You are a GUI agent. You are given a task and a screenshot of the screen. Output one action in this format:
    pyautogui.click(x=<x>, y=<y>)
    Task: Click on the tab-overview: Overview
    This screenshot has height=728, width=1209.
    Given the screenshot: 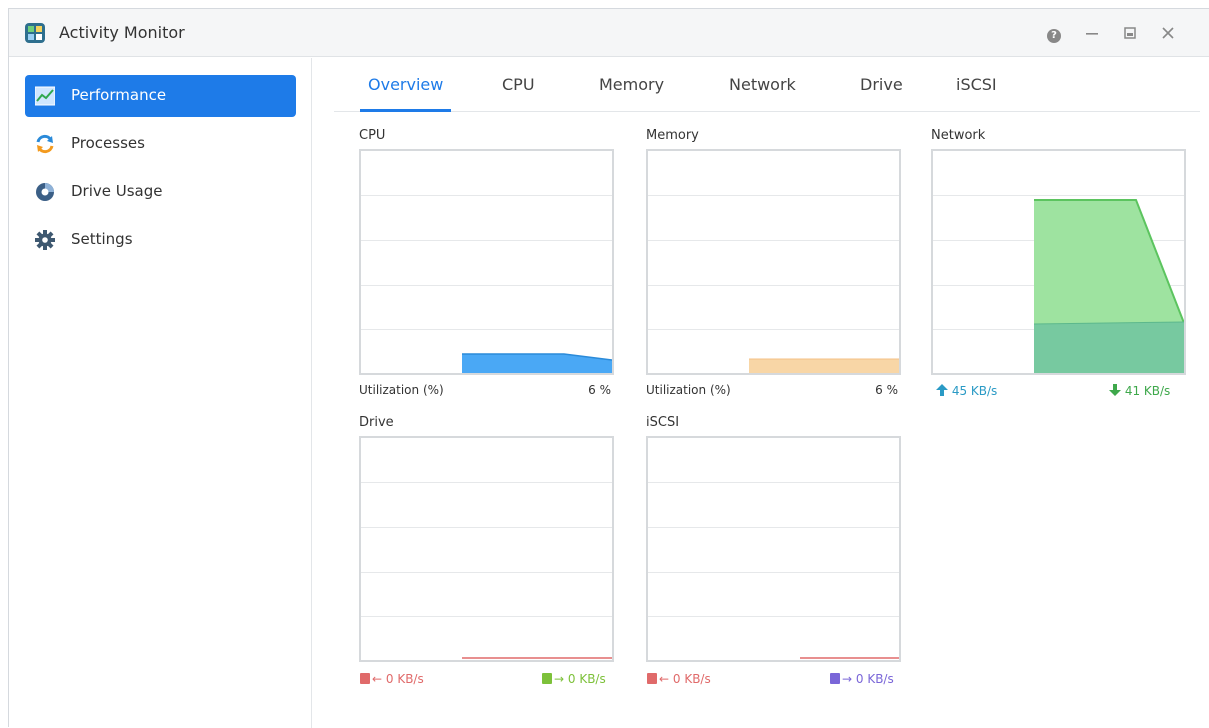 What is the action you would take?
    pyautogui.click(x=405, y=93)
    